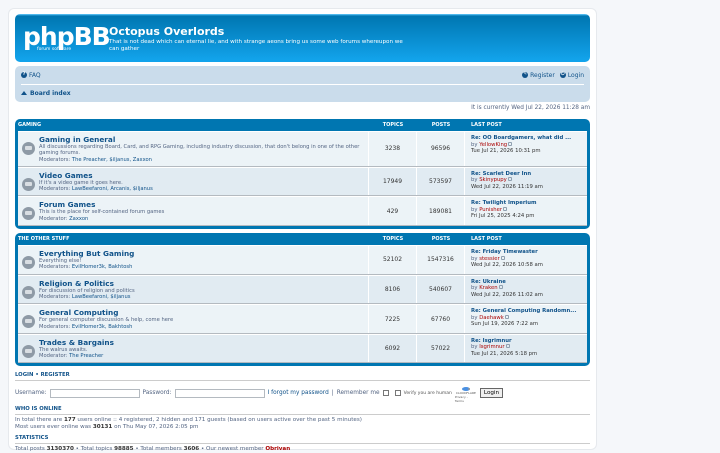 The height and width of the screenshot is (453, 720). Describe the element at coordinates (298, 393) in the screenshot. I see `forgot-password-link: I forgot my password` at that location.